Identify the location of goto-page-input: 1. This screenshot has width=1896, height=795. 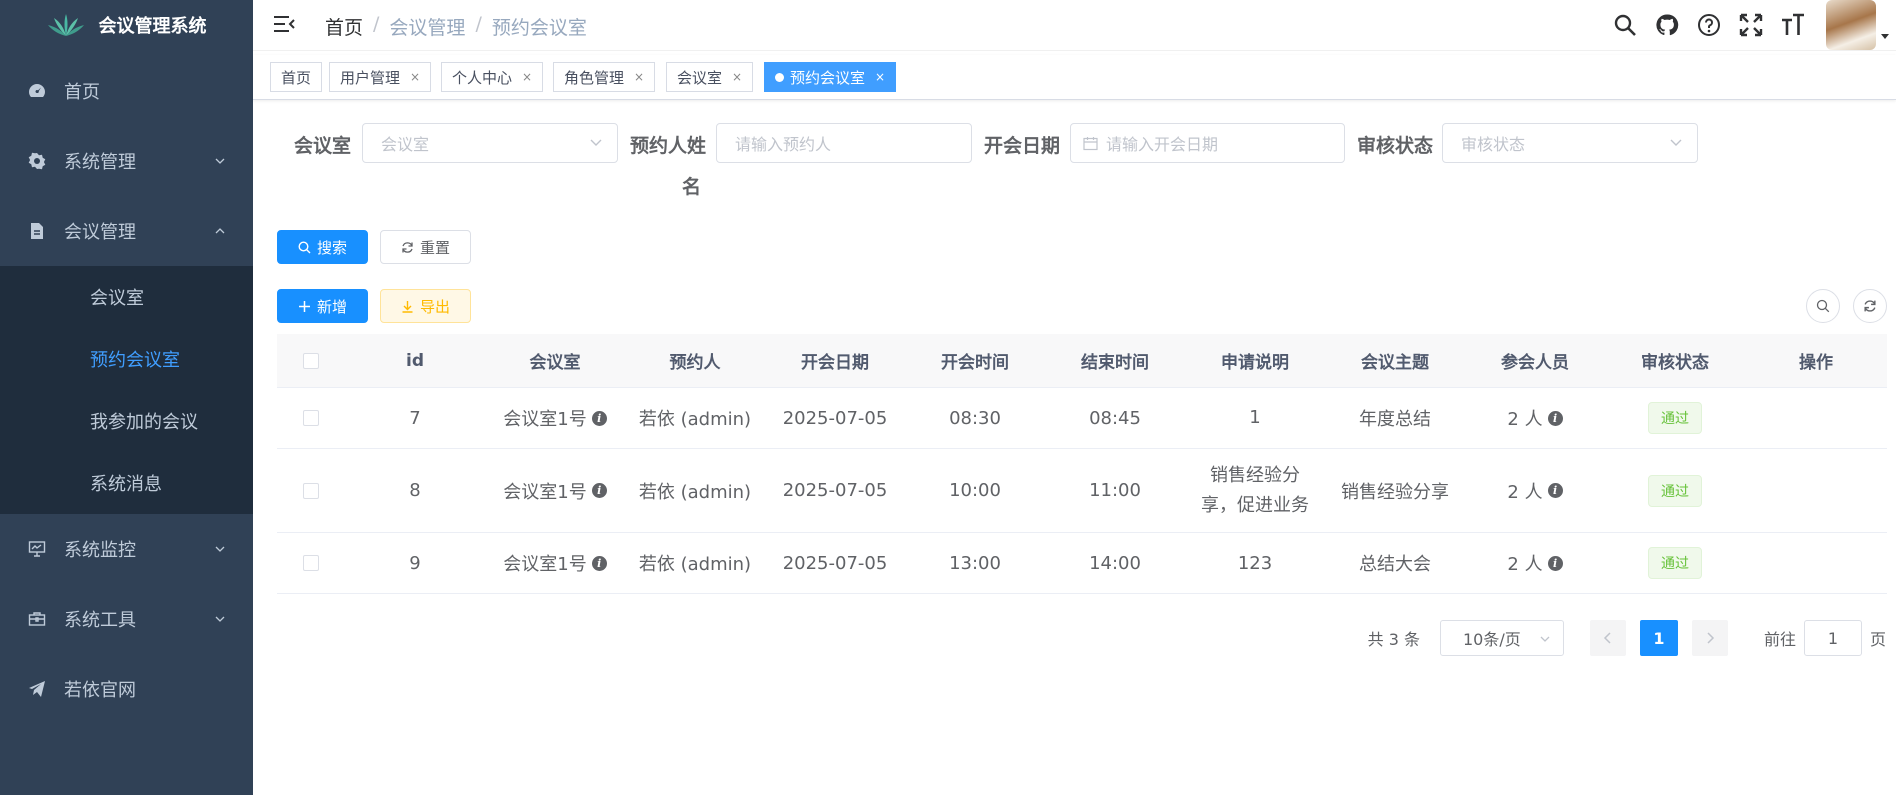
(1832, 638).